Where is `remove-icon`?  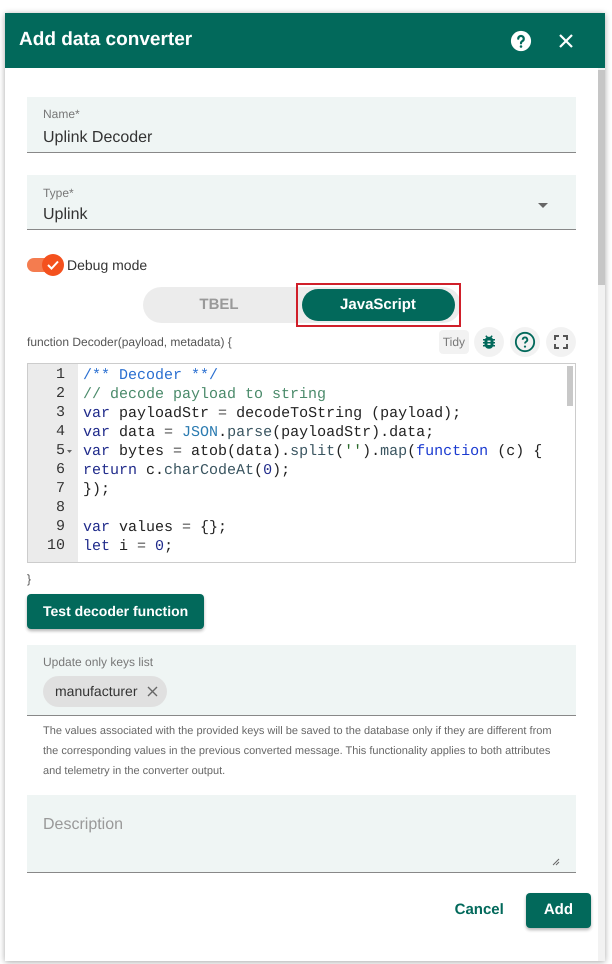
remove-icon is located at coordinates (152, 691).